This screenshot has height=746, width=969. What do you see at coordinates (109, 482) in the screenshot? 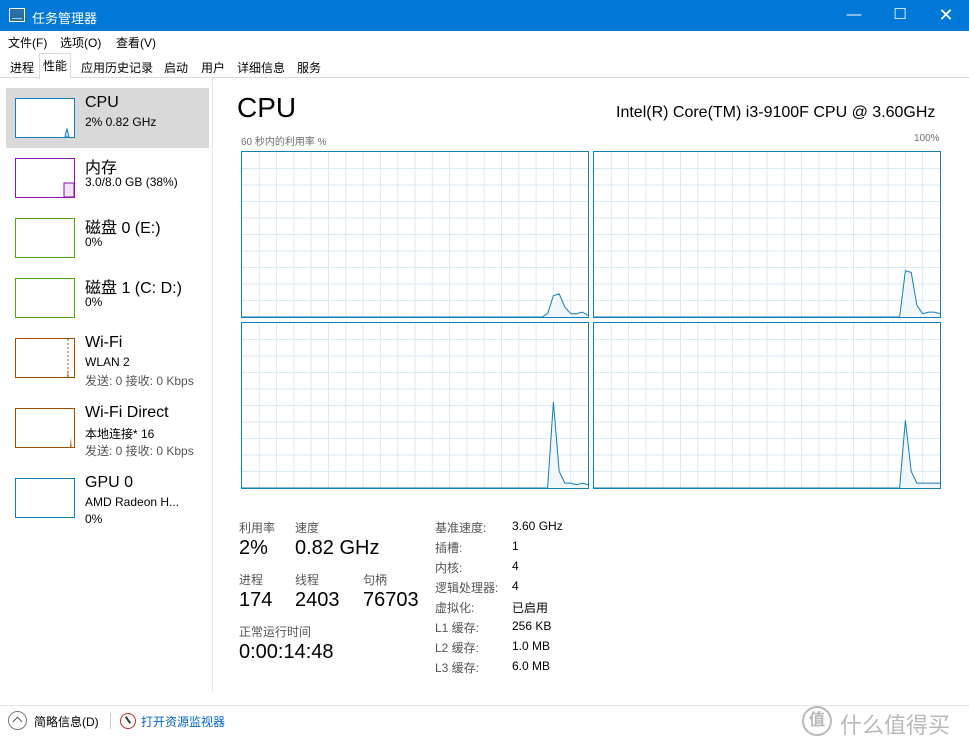
I see `sidebar-item-name: GPU 0` at bounding box center [109, 482].